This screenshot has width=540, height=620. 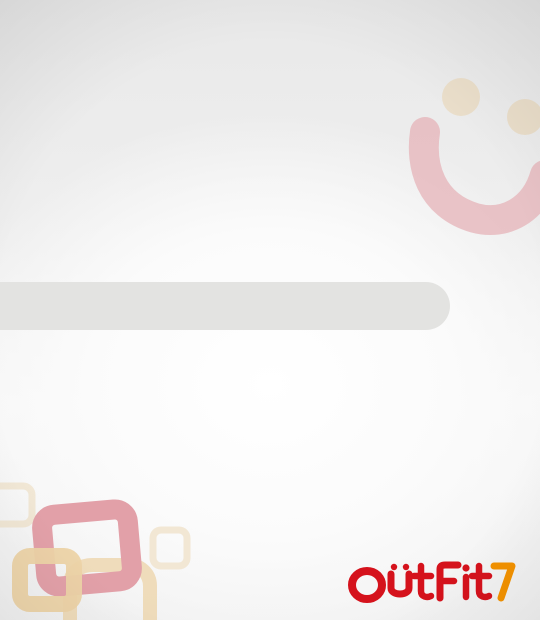 What do you see at coordinates (474, 156) in the screenshot?
I see `smile-icon` at bounding box center [474, 156].